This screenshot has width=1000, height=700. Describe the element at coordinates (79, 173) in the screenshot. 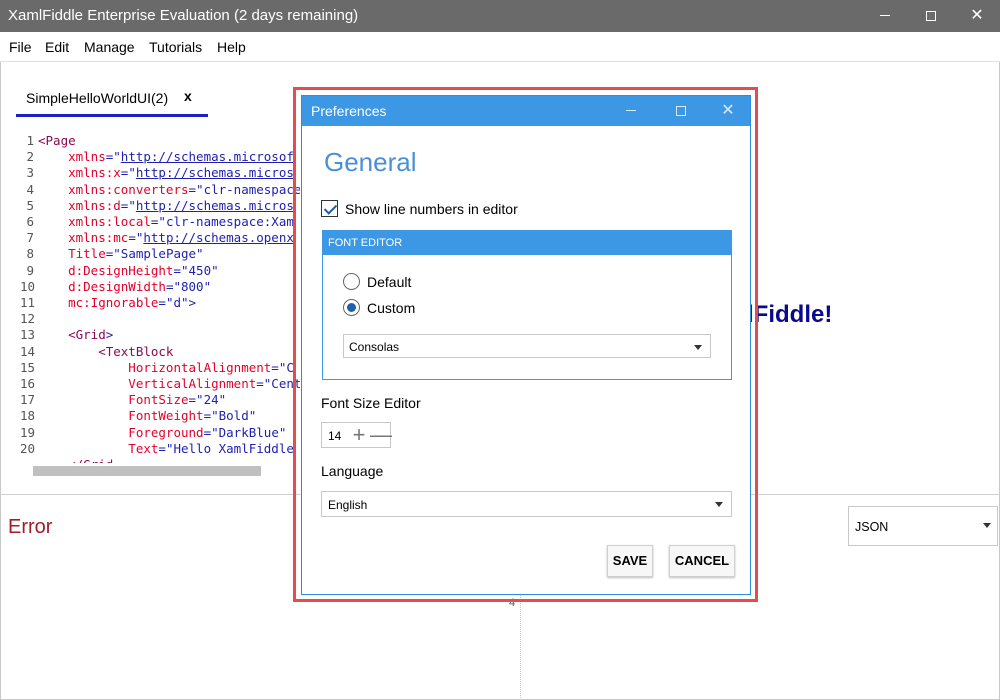

I see `code-token: xmlns:x` at that location.